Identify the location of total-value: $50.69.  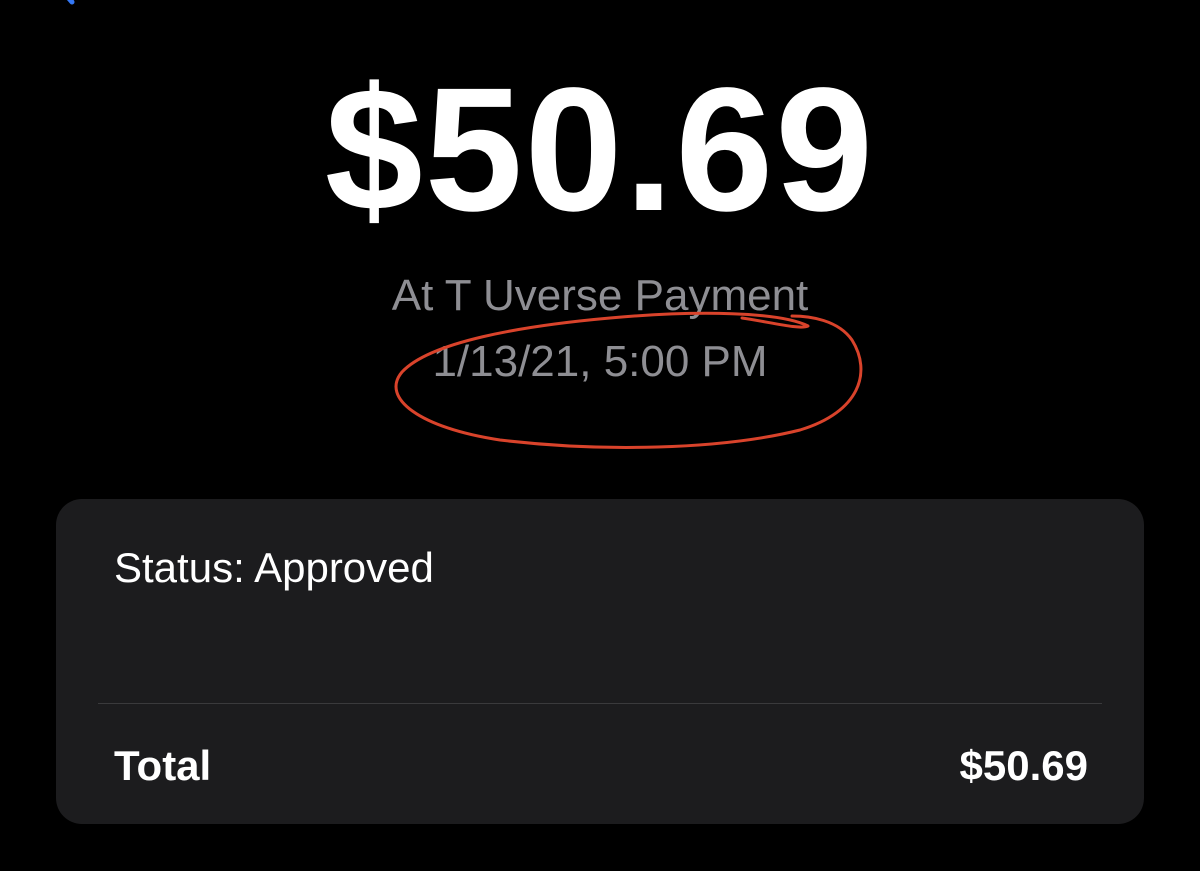
(1023, 765).